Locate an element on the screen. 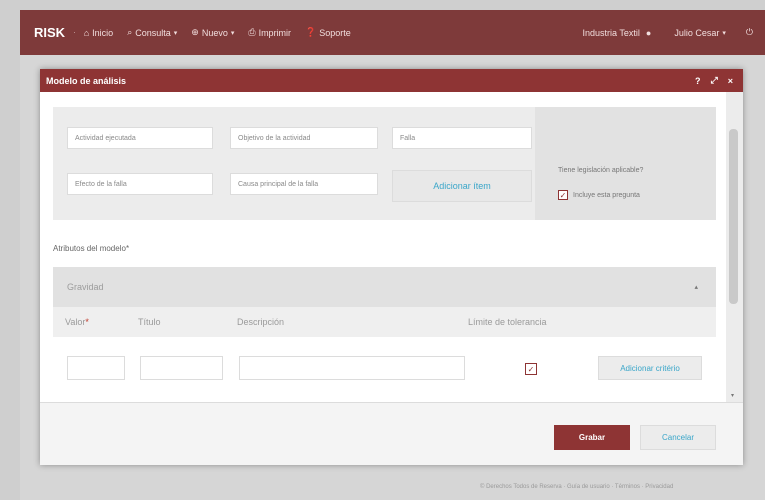 Image resolution: width=765 pixels, height=500 pixels. falla-input: Falla is located at coordinates (462, 138).